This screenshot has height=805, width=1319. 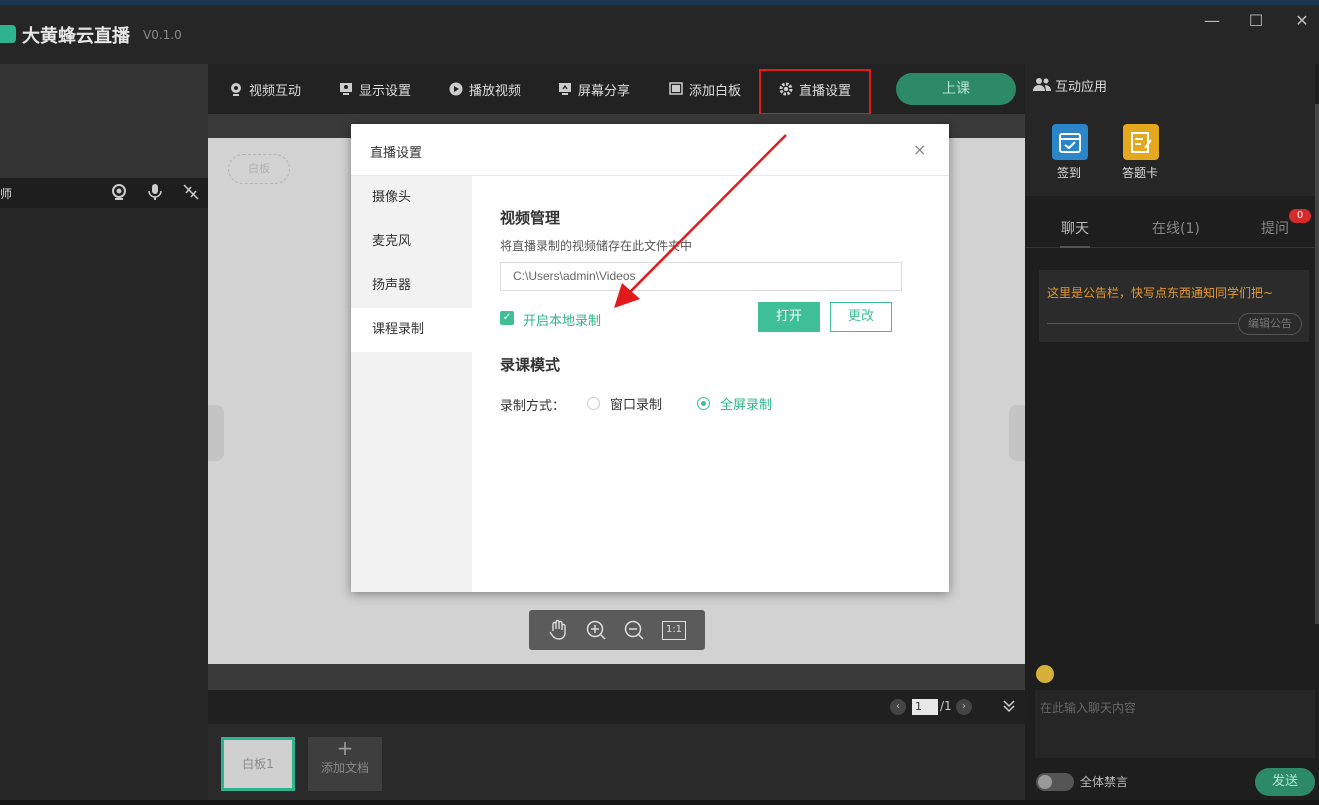 What do you see at coordinates (533, 406) in the screenshot?
I see `record-method-label: 录制方式：` at bounding box center [533, 406].